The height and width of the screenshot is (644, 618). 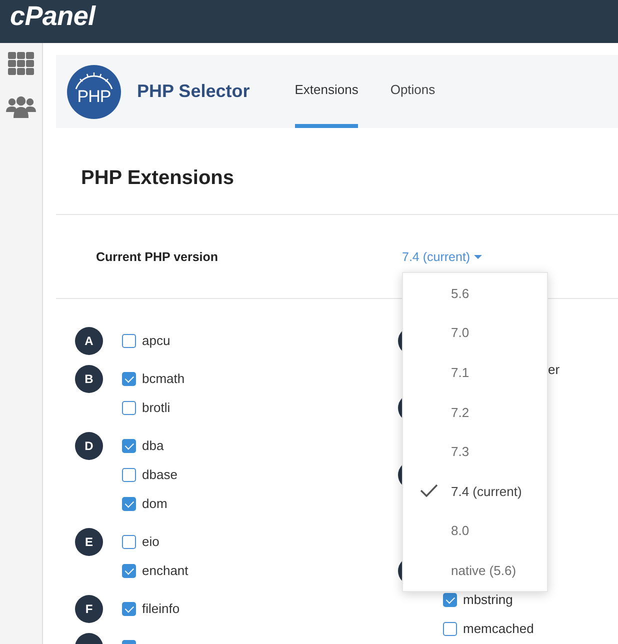 What do you see at coordinates (554, 369) in the screenshot?
I see `extension-label: er` at bounding box center [554, 369].